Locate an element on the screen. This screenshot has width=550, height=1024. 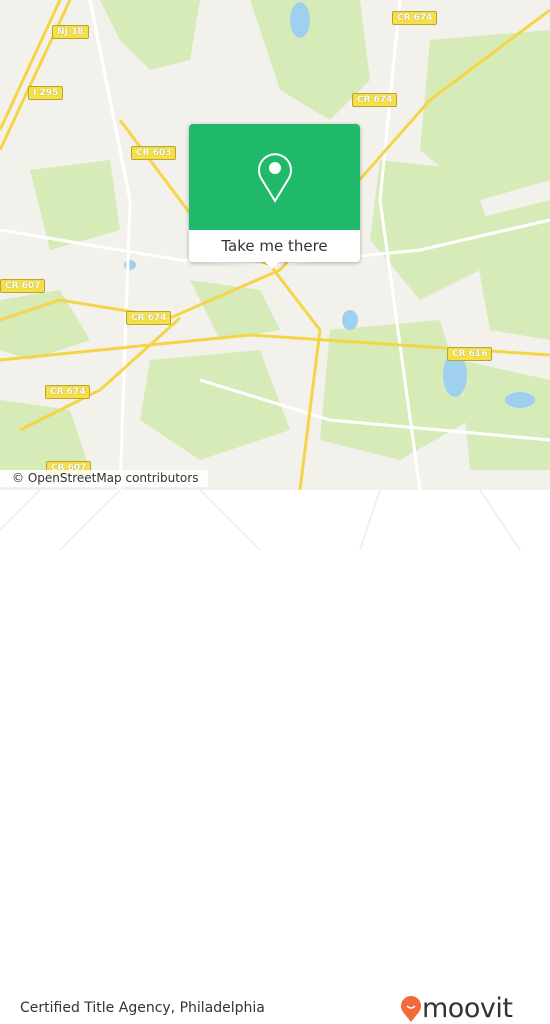
road-label: CR 616 is located at coordinates (470, 354).